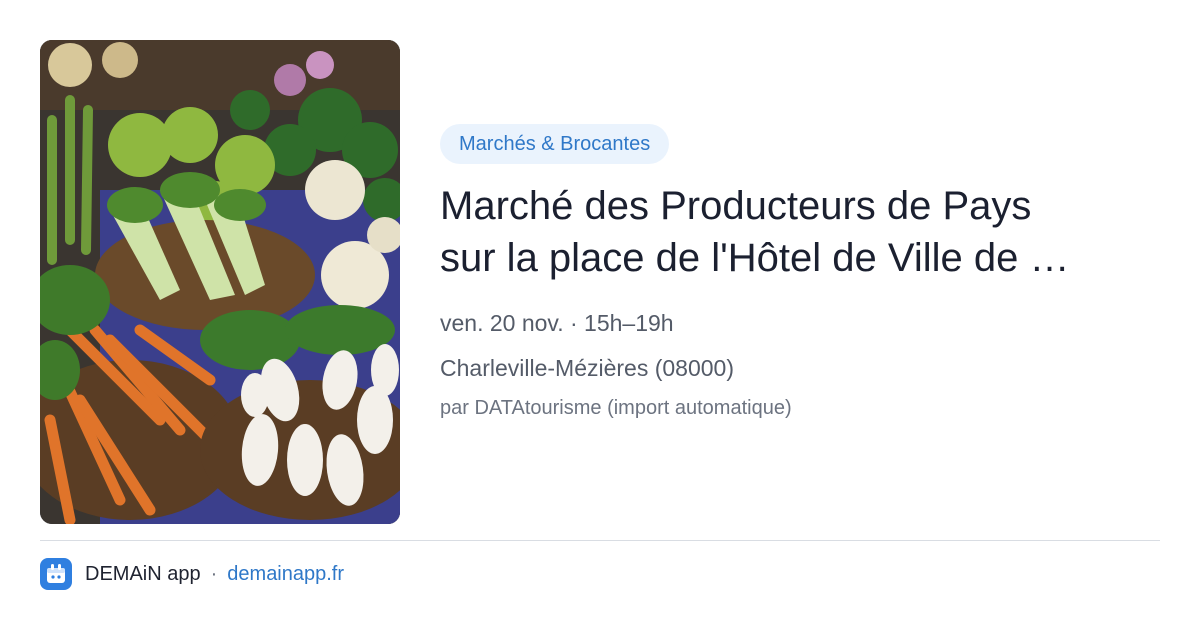 This screenshot has width=1200, height=630. Describe the element at coordinates (616, 408) in the screenshot. I see `event-source: par DATAtourisme (import automatique)` at that location.